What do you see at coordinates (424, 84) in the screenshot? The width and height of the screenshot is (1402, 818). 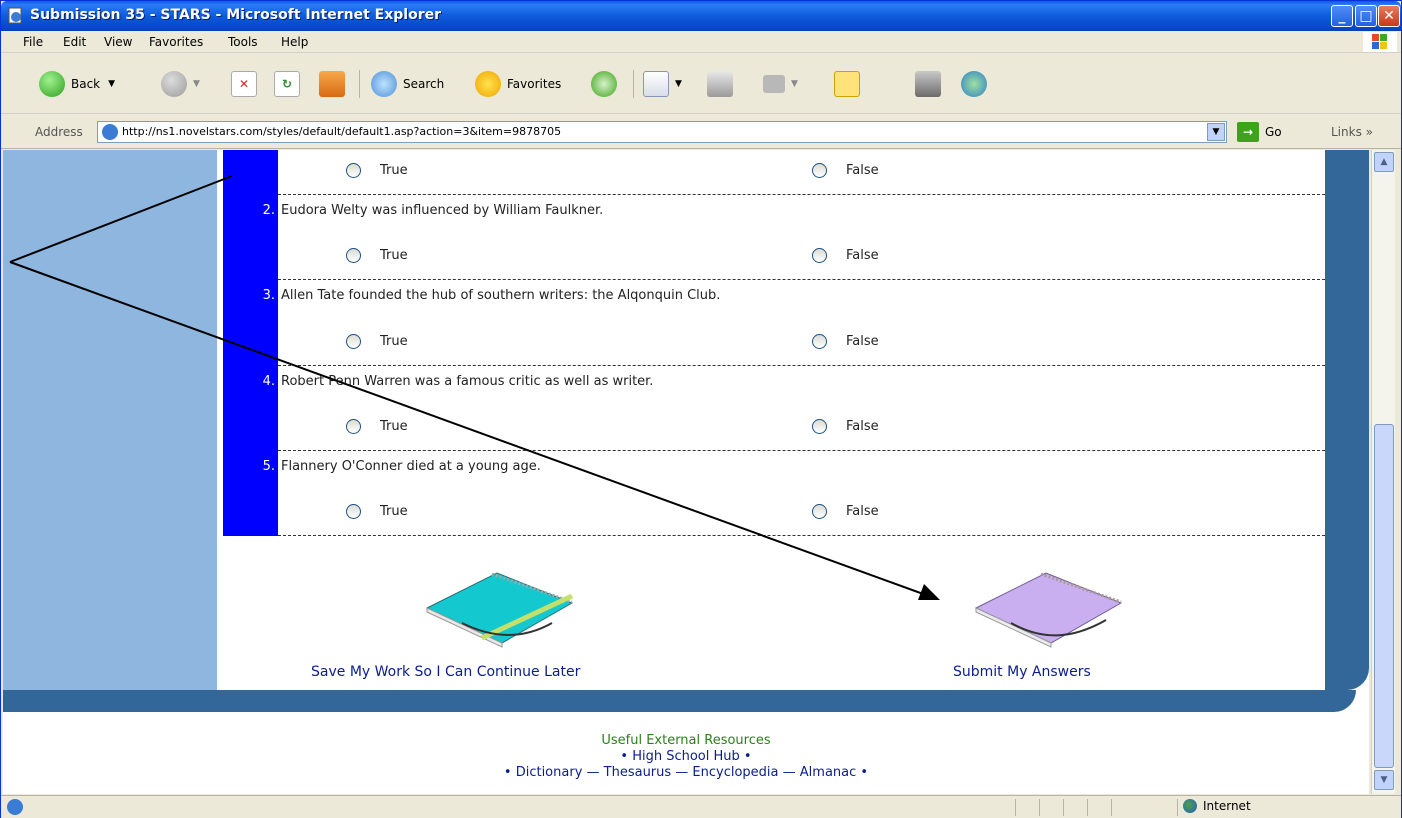 I see `search-label: Search` at bounding box center [424, 84].